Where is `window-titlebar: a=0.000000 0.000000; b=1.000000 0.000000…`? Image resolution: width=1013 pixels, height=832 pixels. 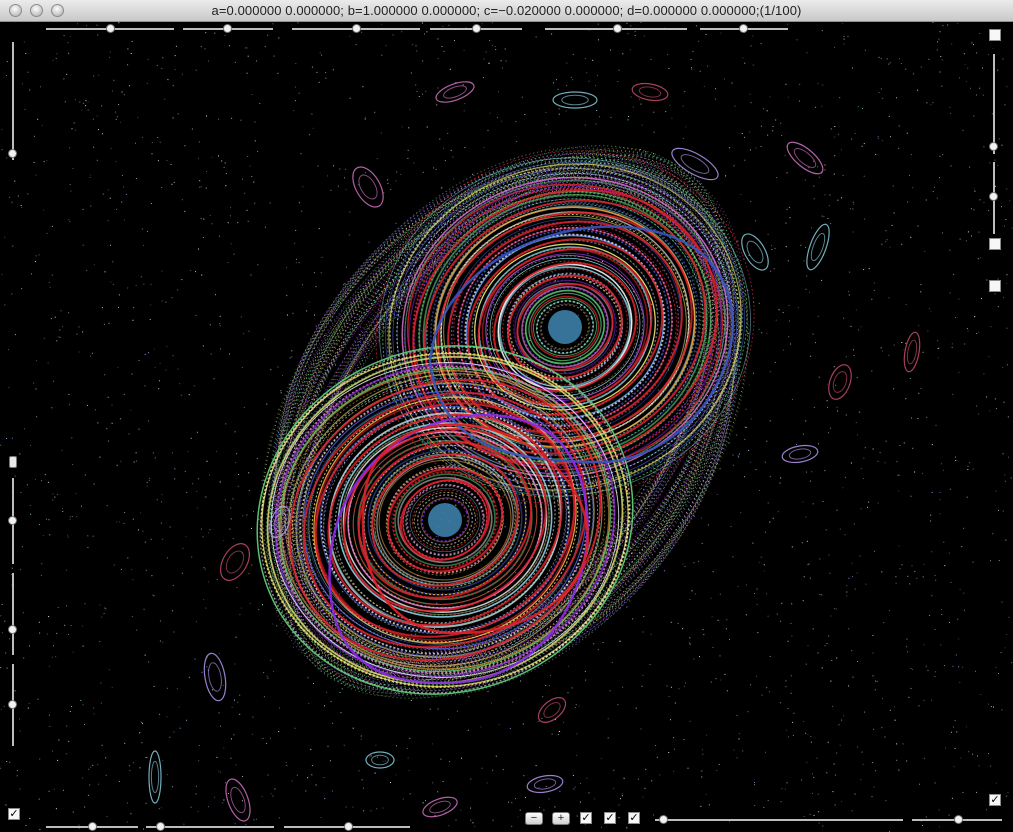 window-titlebar: a=0.000000 0.000000; b=1.000000 0.000000… is located at coordinates (506, 11).